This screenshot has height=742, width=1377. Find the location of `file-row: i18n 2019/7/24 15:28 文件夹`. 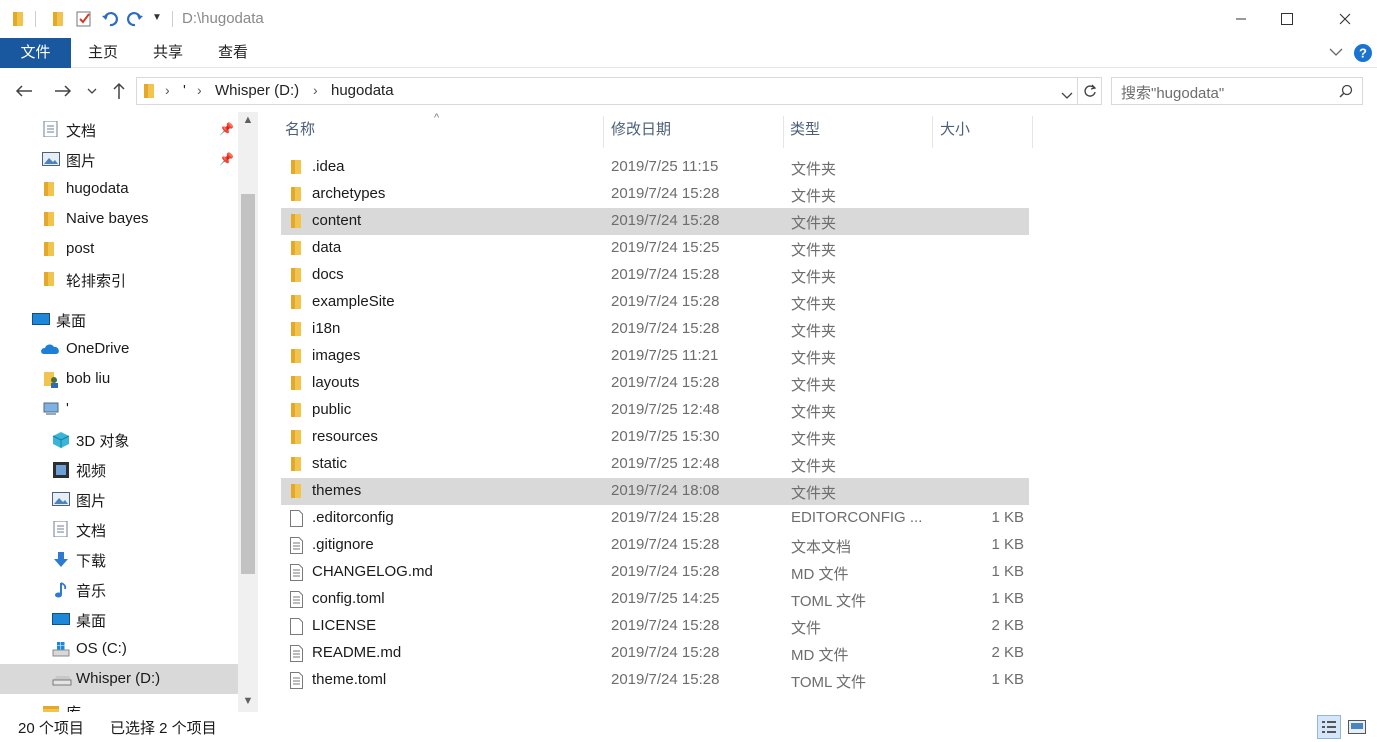

file-row: i18n 2019/7/24 15:28 文件夹 is located at coordinates (655, 329).